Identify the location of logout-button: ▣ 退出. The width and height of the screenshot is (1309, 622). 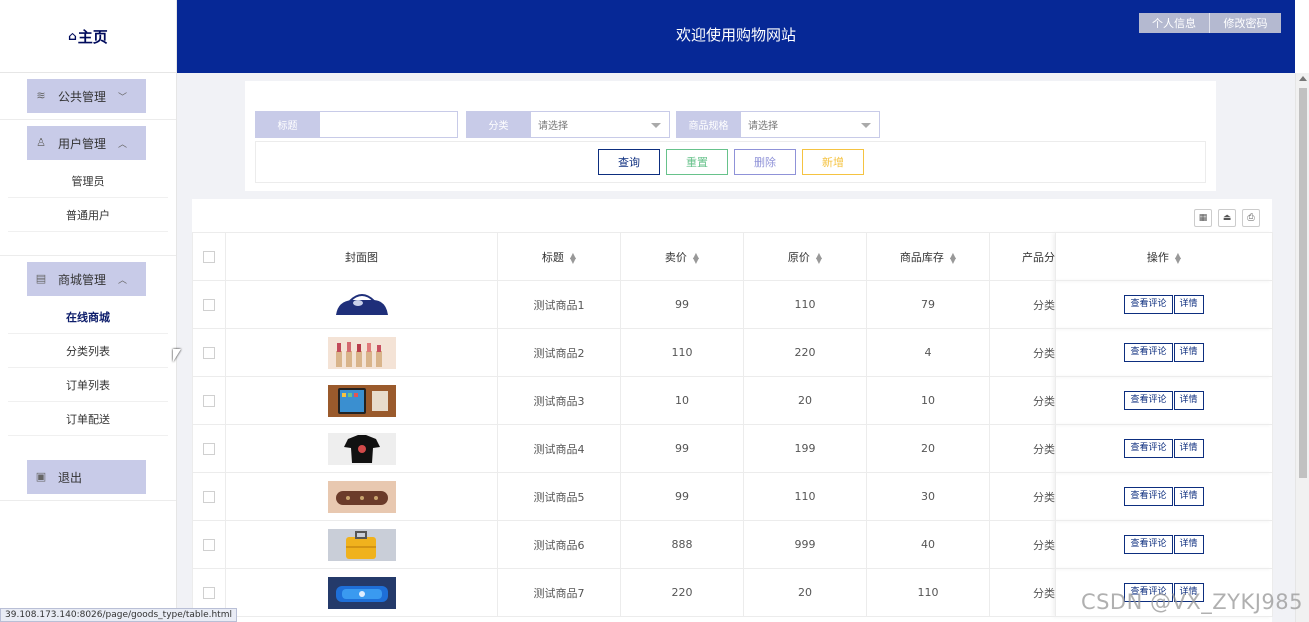
(86, 477).